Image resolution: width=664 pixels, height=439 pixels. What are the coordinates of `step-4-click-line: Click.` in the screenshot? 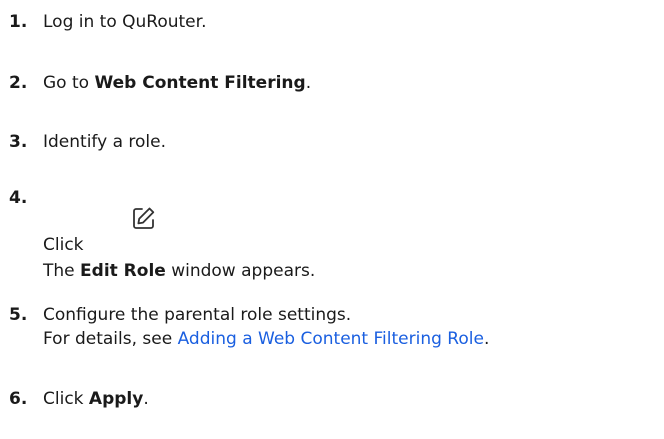 It's located at (111, 226).